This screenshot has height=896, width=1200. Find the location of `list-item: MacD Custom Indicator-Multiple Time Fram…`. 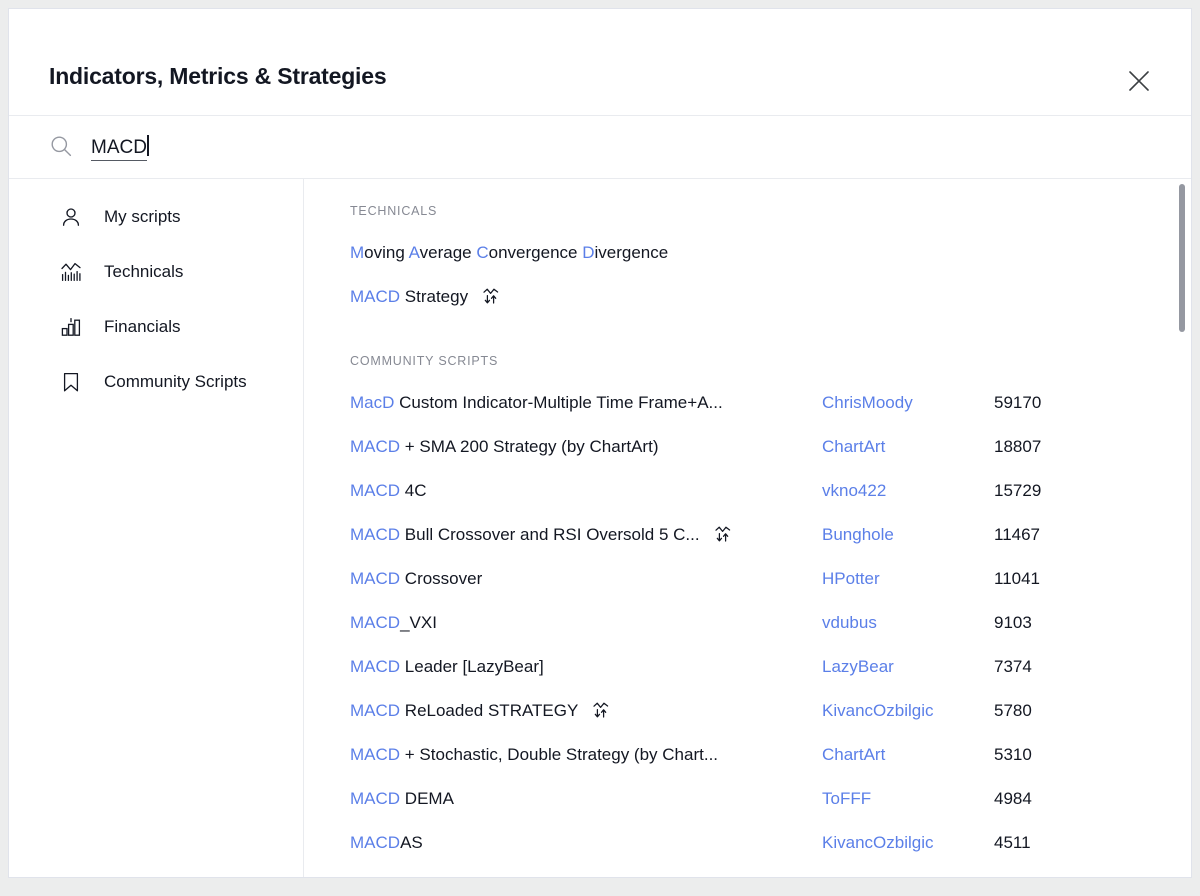

list-item: MacD Custom Indicator-Multiple Time Fram… is located at coordinates (748, 403).